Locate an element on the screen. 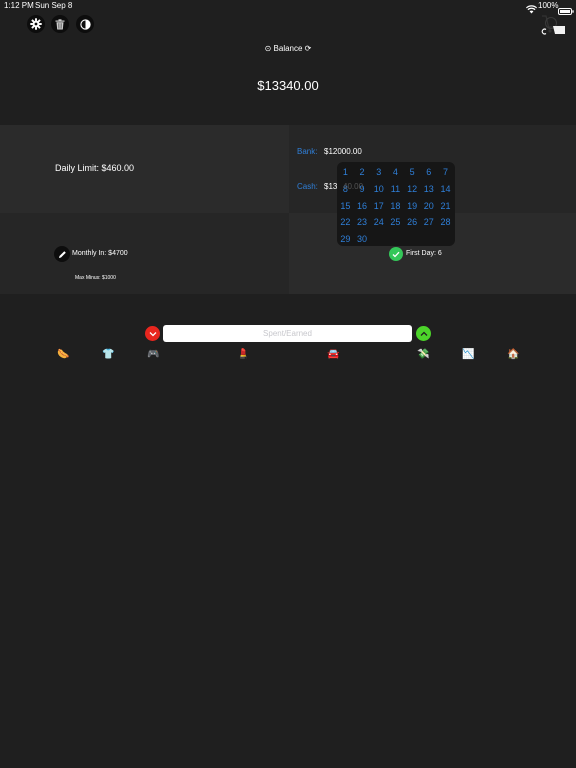 This screenshot has width=576, height=768. calendar-day: 27 is located at coordinates (428, 222).